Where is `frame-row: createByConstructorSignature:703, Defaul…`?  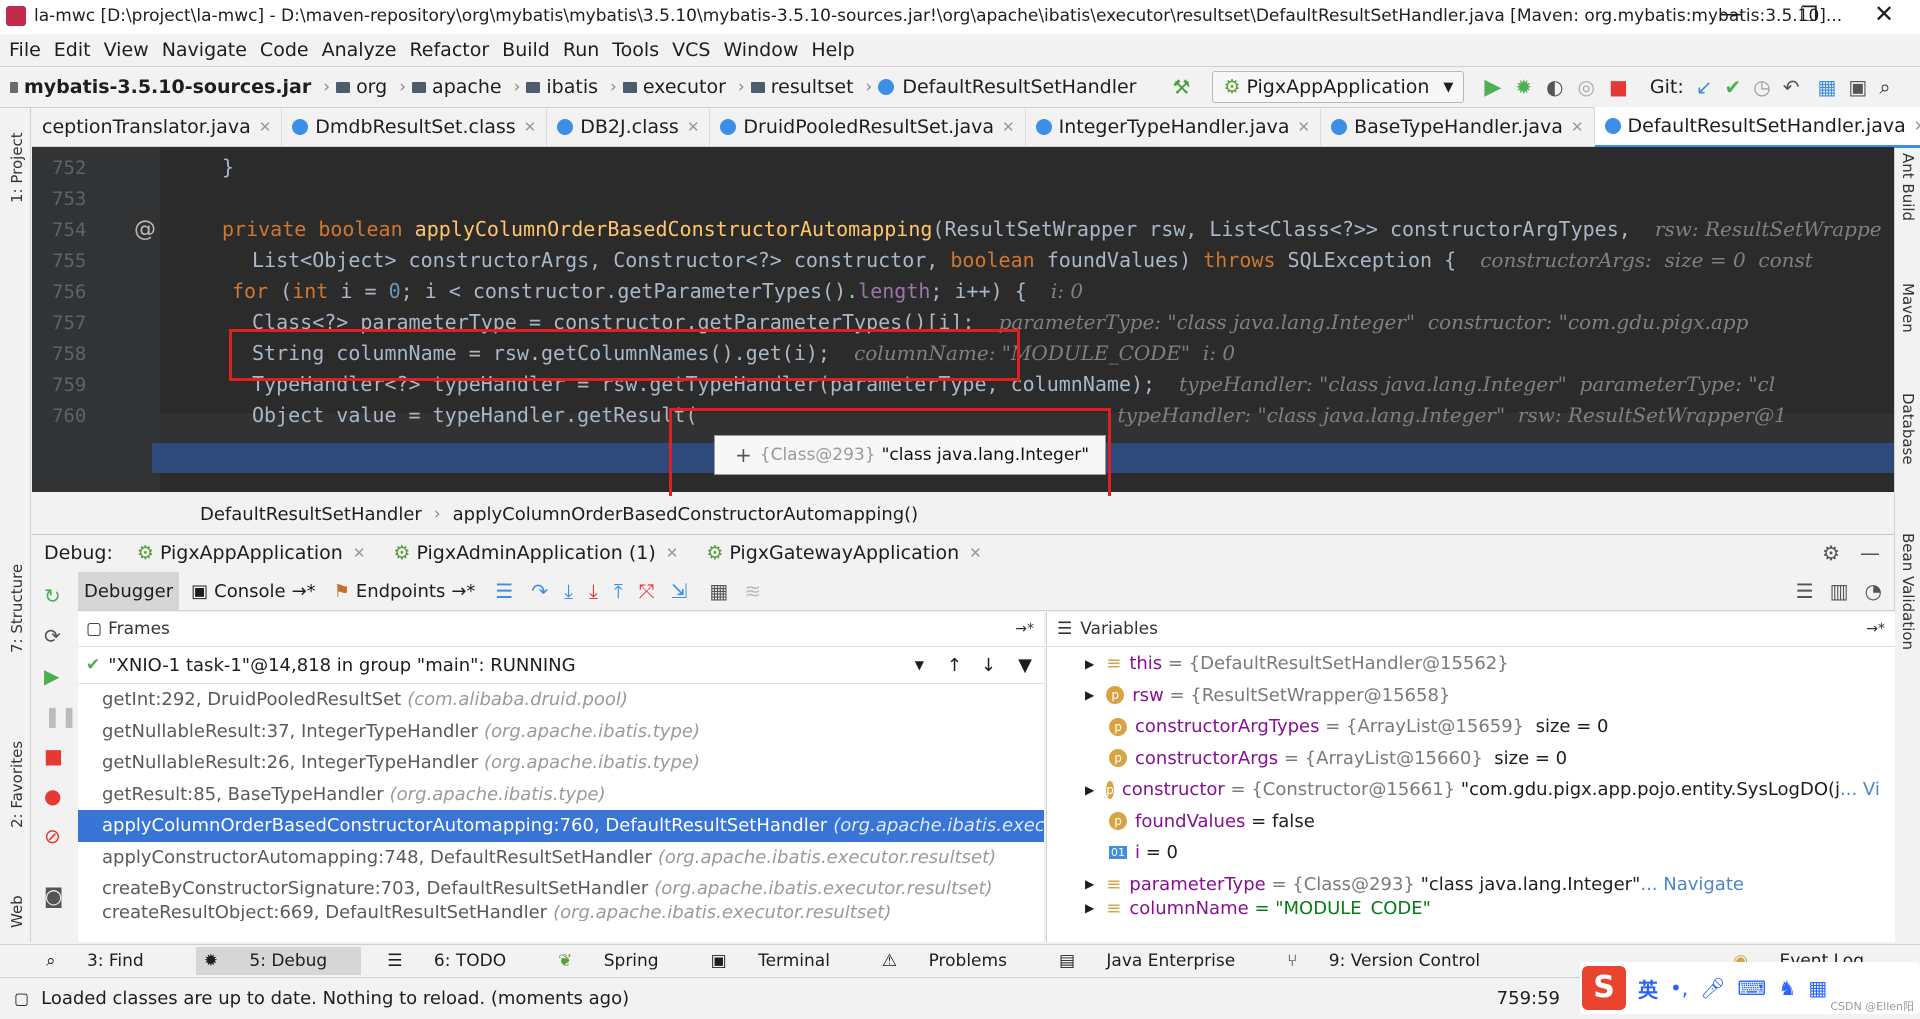 frame-row: createByConstructorSignature:703, Defaul… is located at coordinates (561, 889).